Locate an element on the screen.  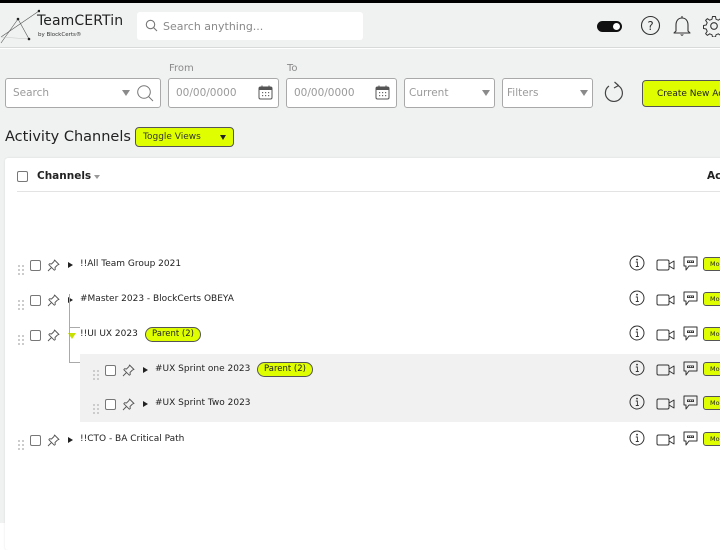
refresh-icon is located at coordinates (615, 93).